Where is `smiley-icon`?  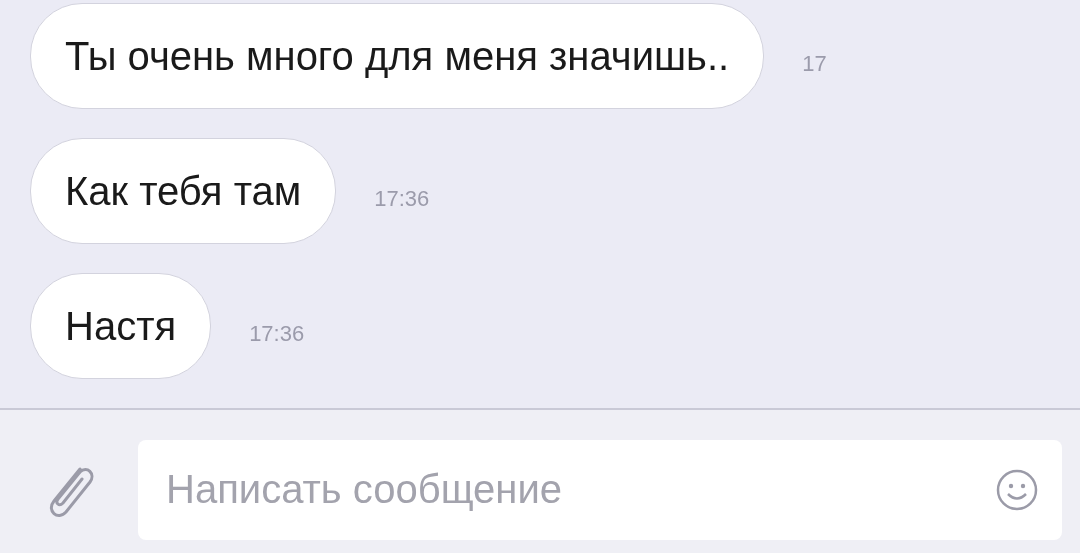
smiley-icon is located at coordinates (1017, 489).